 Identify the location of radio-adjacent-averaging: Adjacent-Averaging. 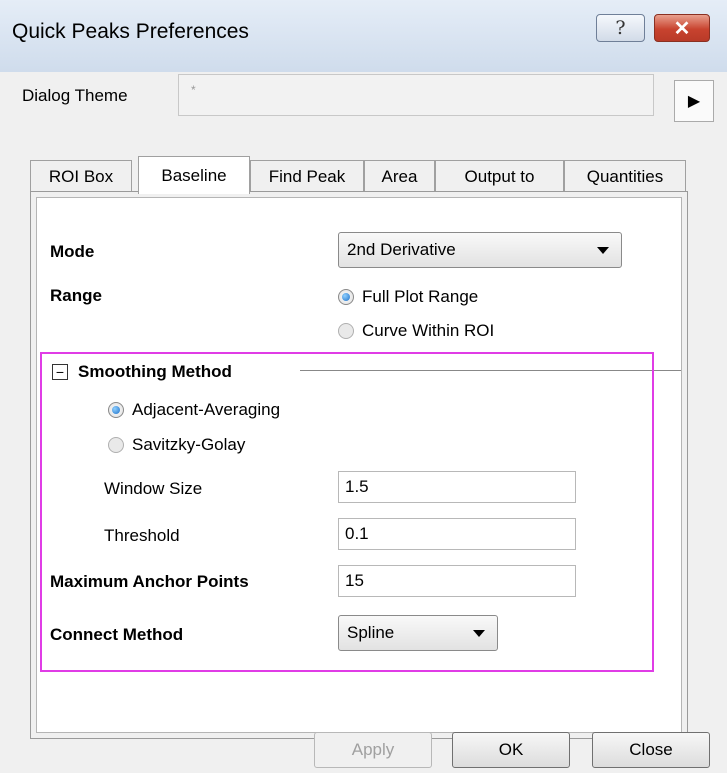
(194, 410).